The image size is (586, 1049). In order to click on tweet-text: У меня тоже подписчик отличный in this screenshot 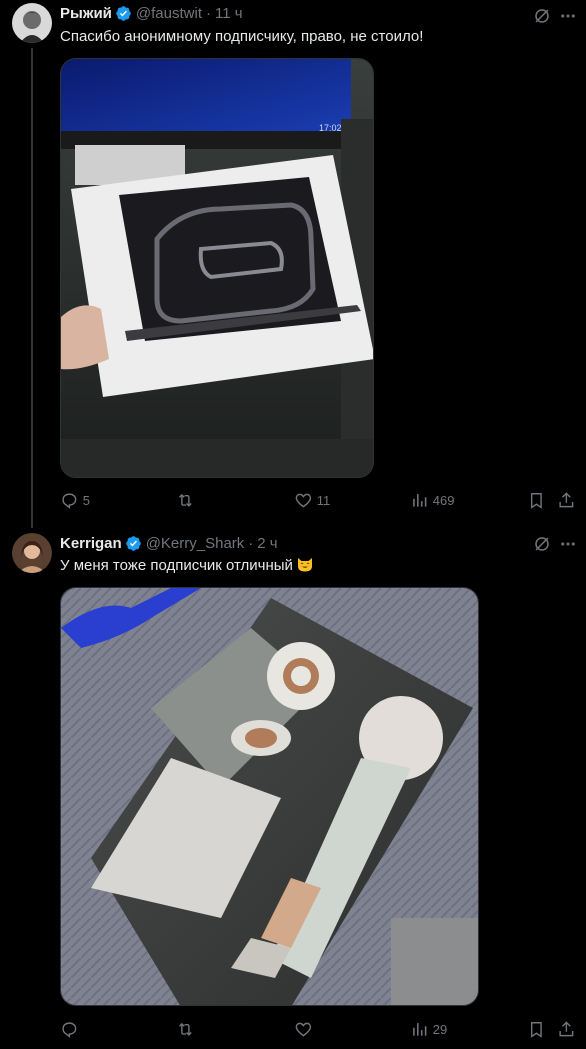, I will do `click(187, 565)`.